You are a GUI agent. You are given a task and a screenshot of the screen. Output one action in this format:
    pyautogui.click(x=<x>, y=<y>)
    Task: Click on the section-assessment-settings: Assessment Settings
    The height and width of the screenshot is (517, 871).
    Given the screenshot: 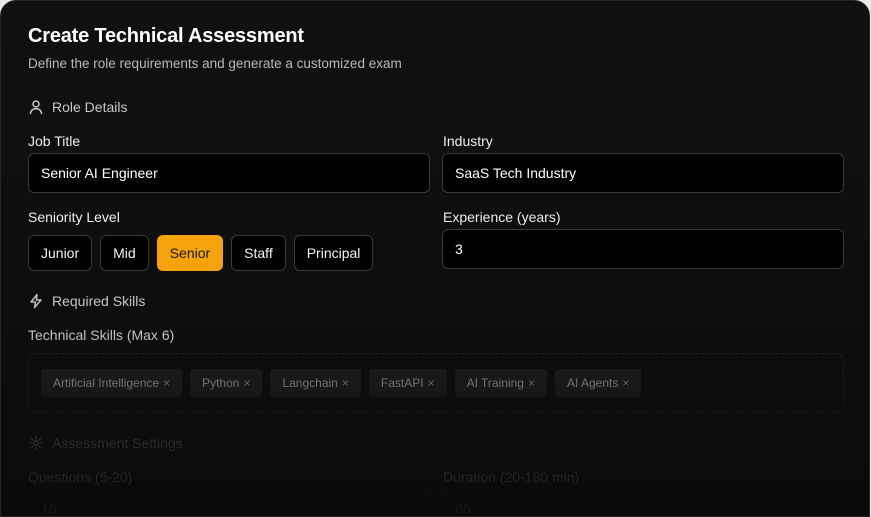 What is the action you would take?
    pyautogui.click(x=105, y=443)
    